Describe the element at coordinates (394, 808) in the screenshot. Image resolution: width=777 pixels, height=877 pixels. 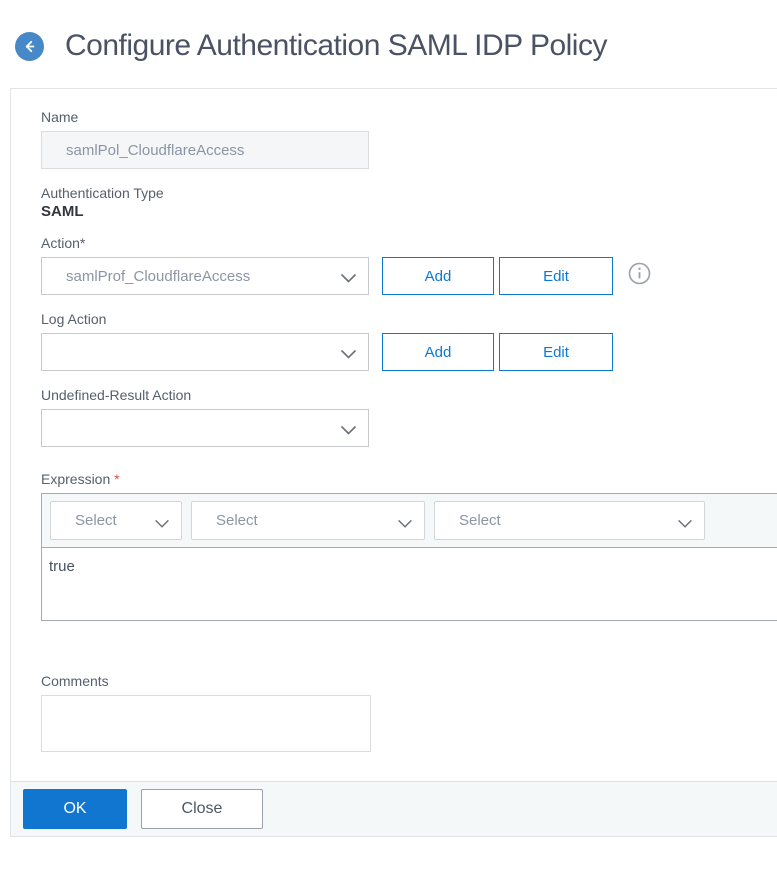
I see `form-footer: OK Close` at that location.